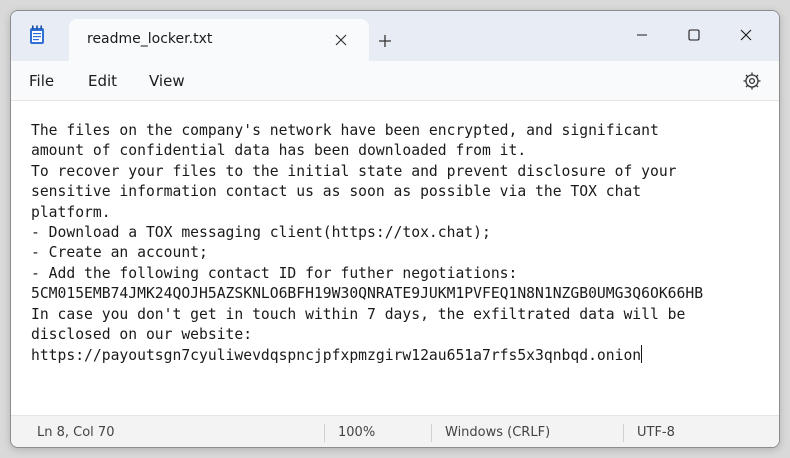 Image resolution: width=790 pixels, height=458 pixels. What do you see at coordinates (167, 81) in the screenshot?
I see `menu-view: View` at bounding box center [167, 81].